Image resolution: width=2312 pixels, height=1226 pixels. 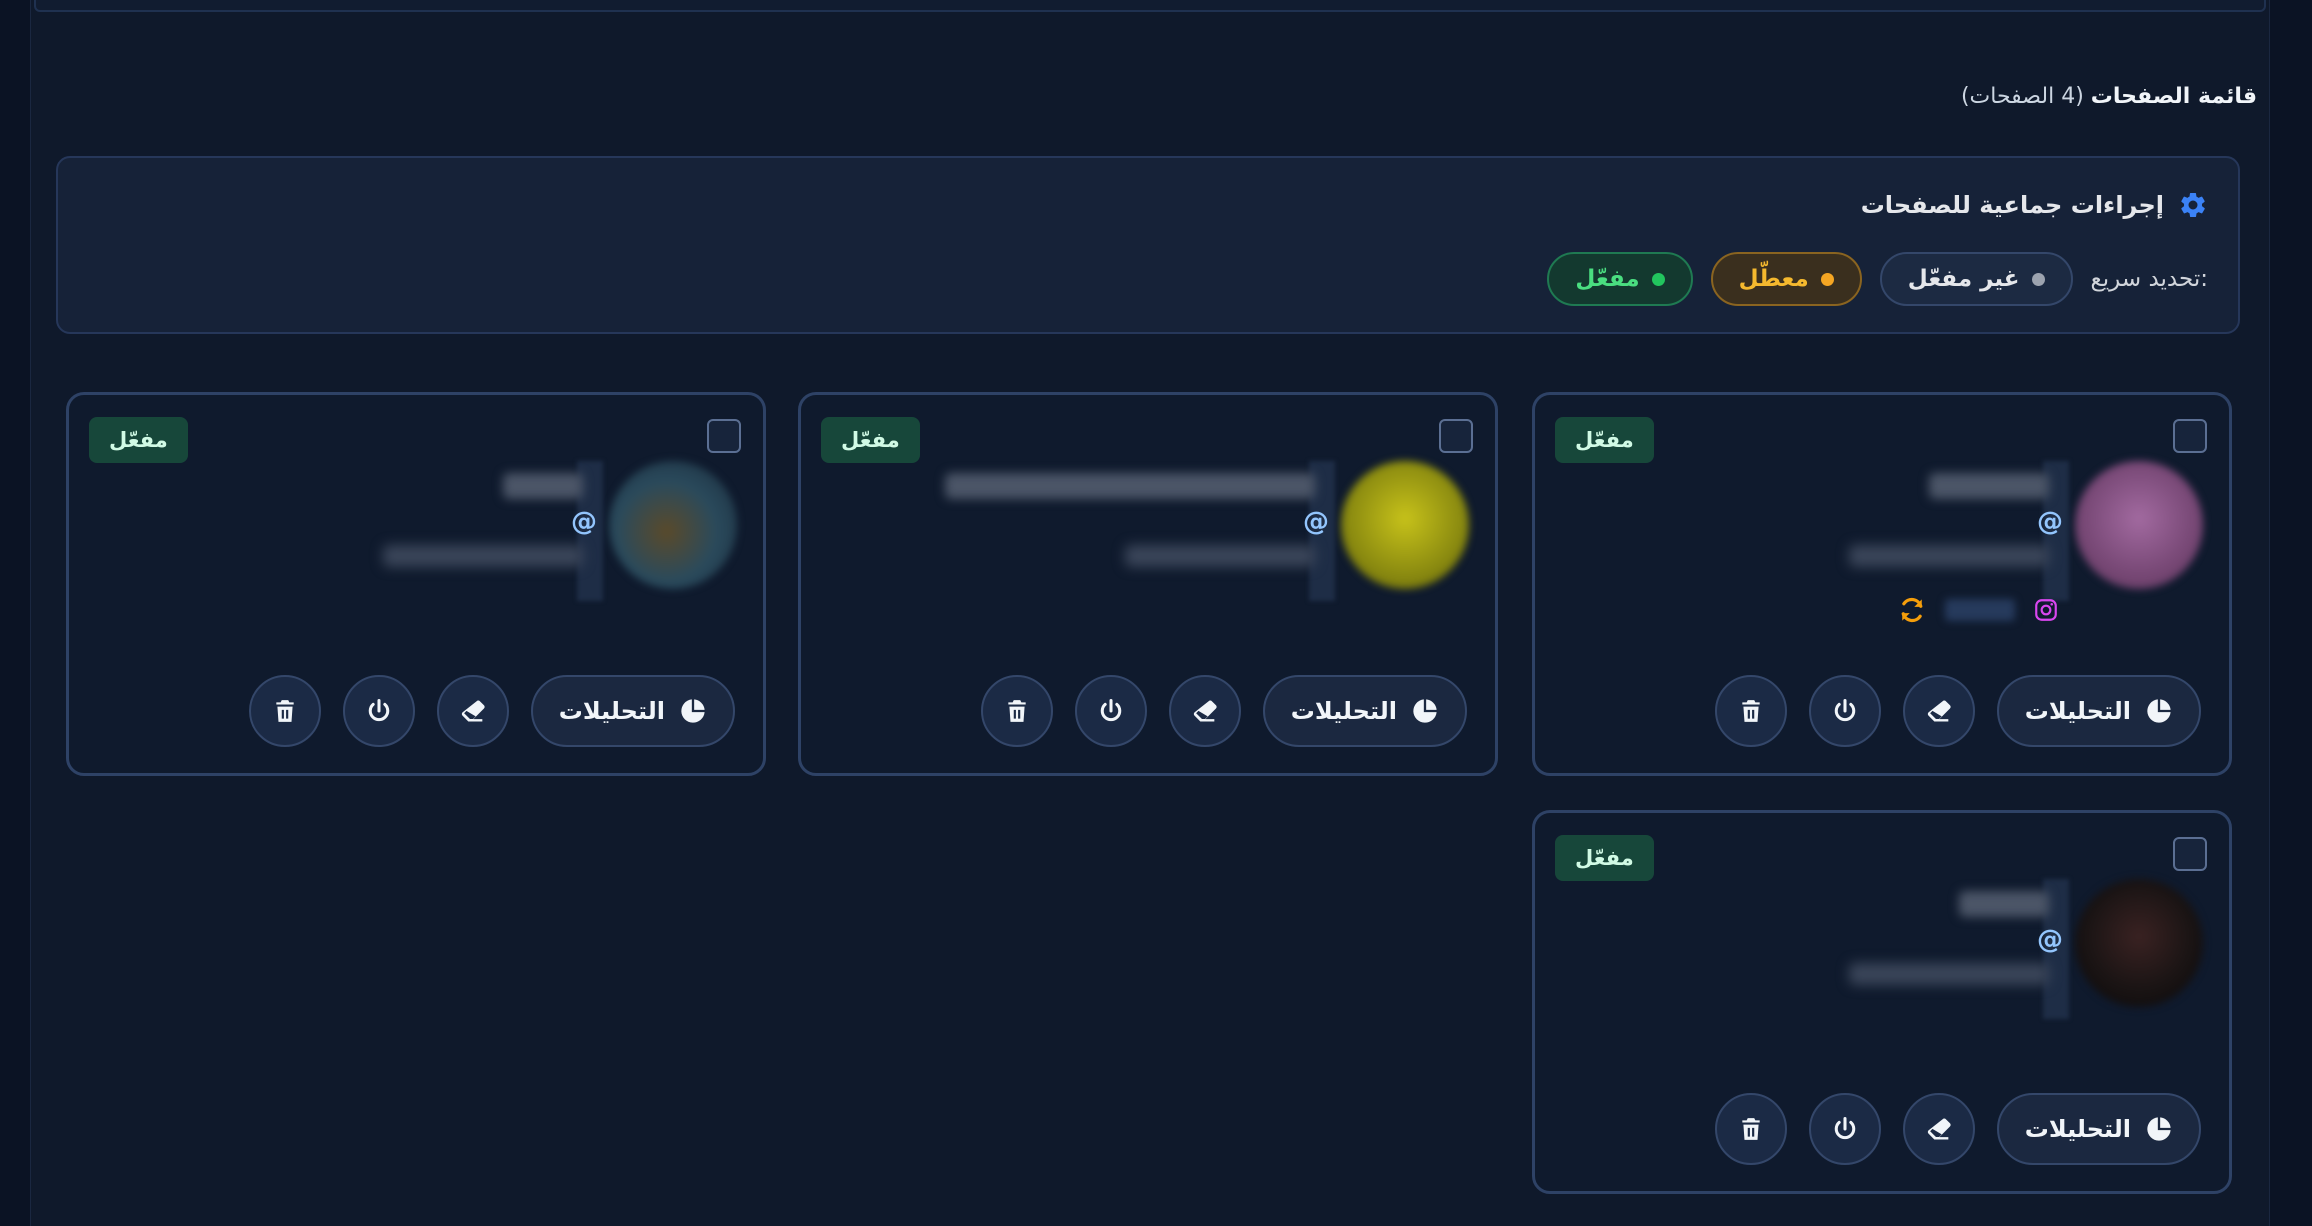 I want to click on linked-accounts-row, so click(x=1978, y=610).